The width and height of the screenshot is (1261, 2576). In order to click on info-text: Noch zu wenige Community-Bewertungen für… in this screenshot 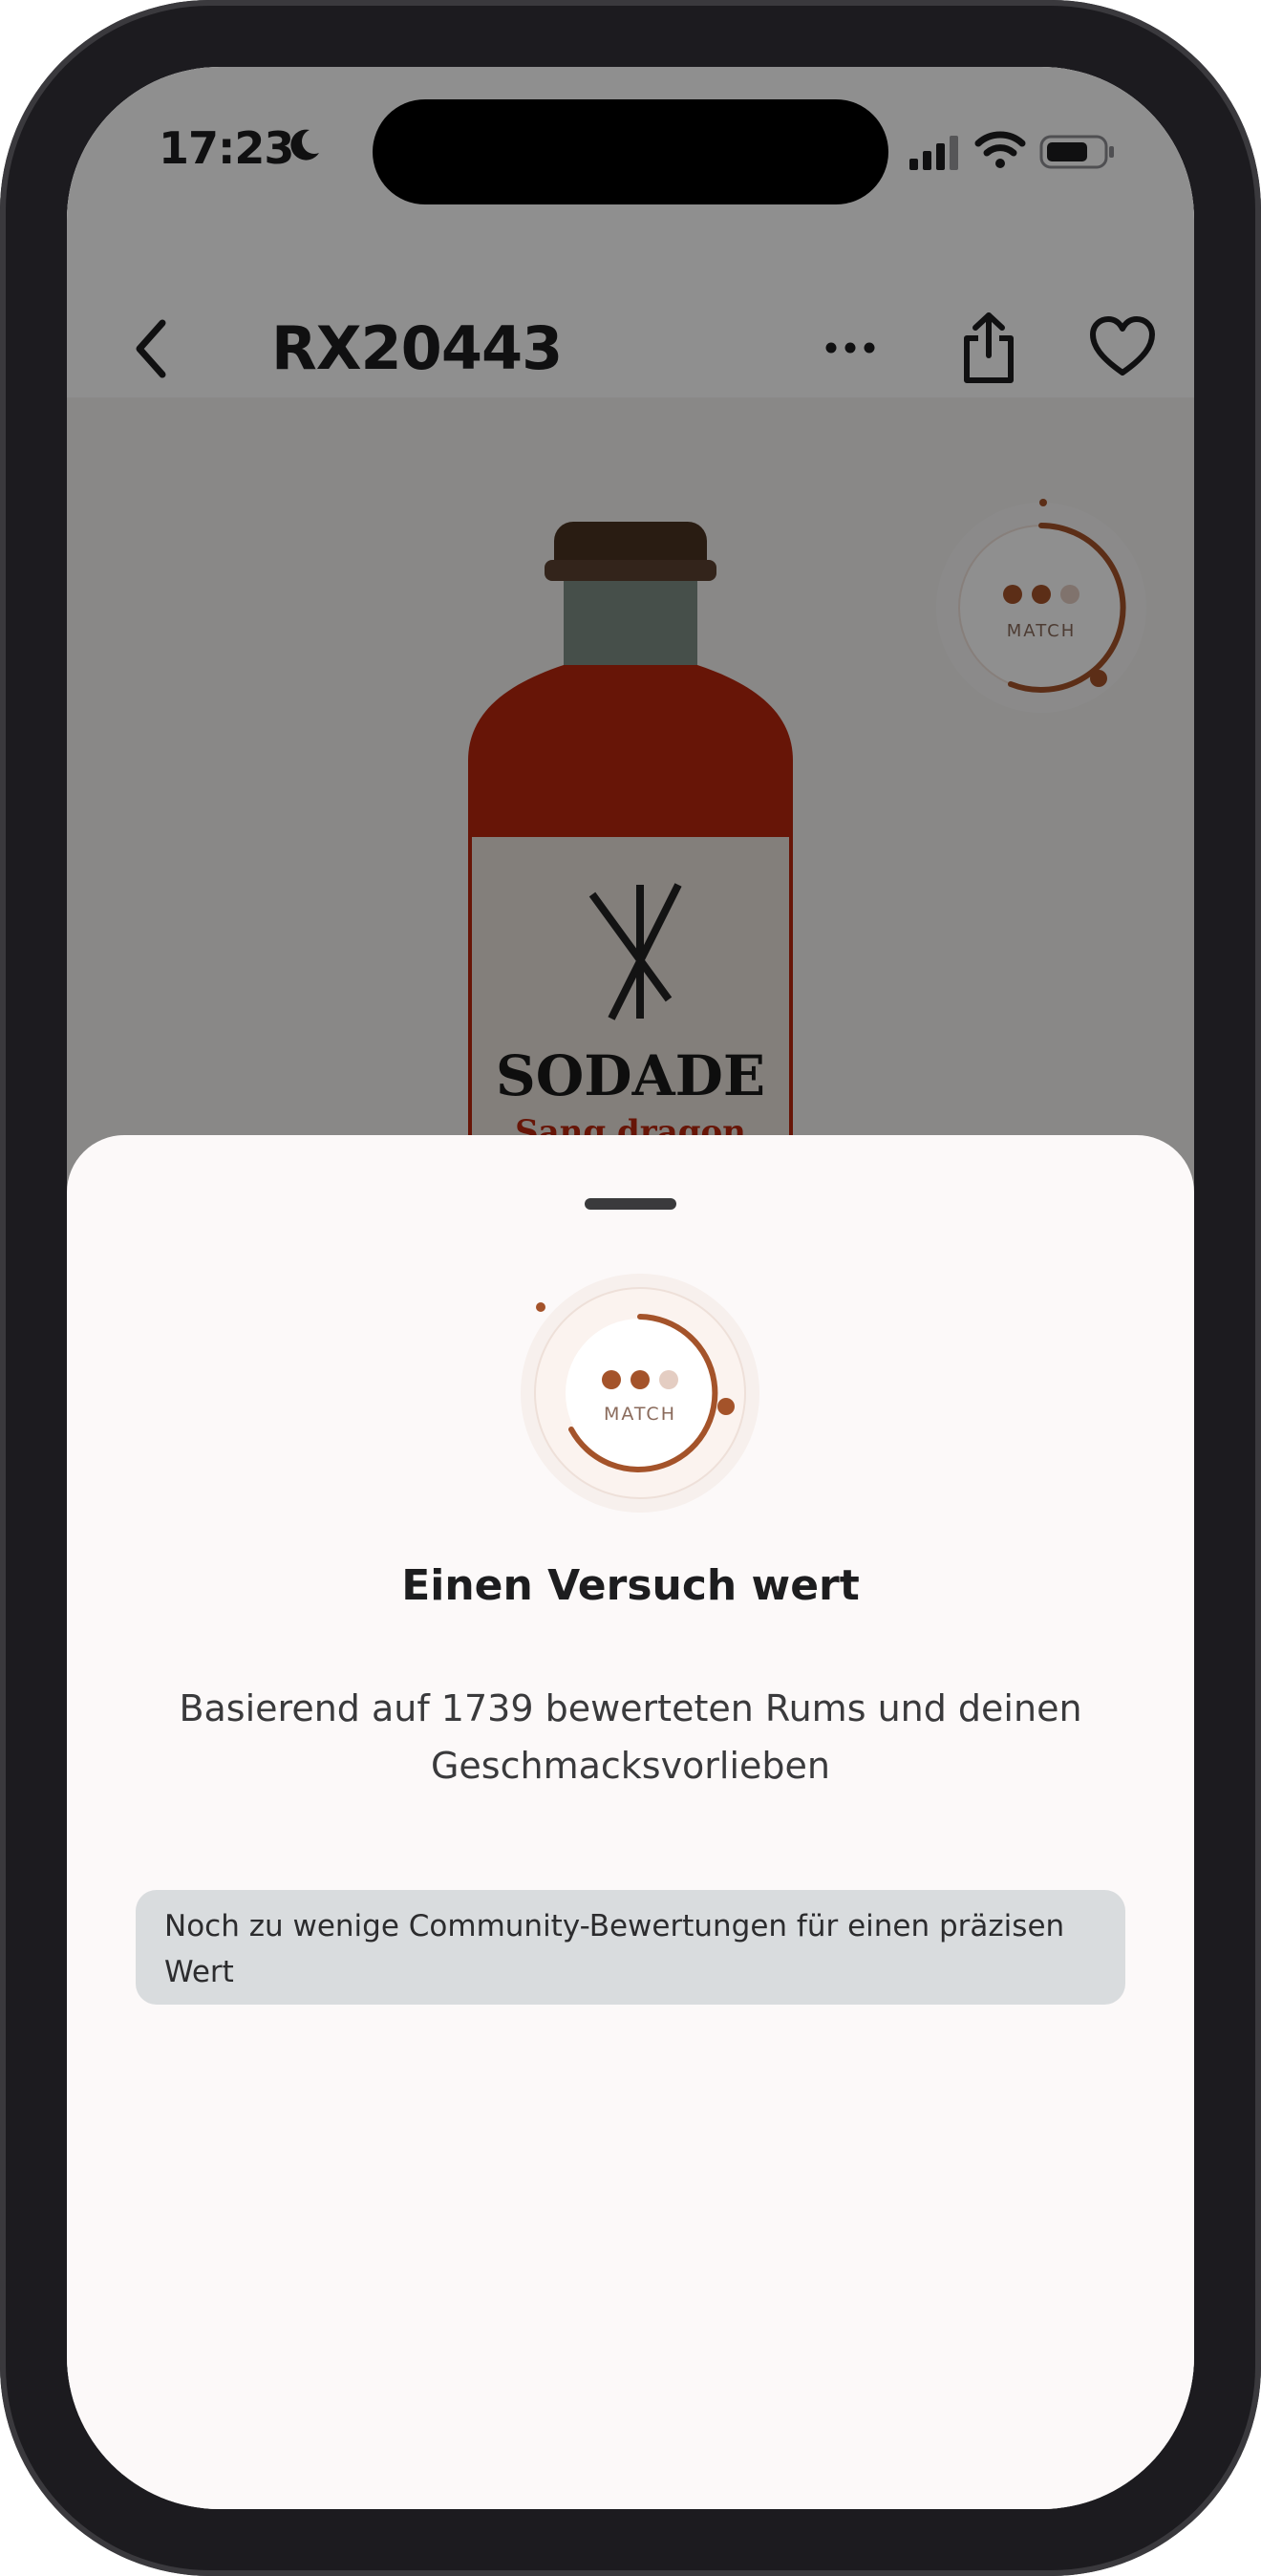, I will do `click(615, 1949)`.